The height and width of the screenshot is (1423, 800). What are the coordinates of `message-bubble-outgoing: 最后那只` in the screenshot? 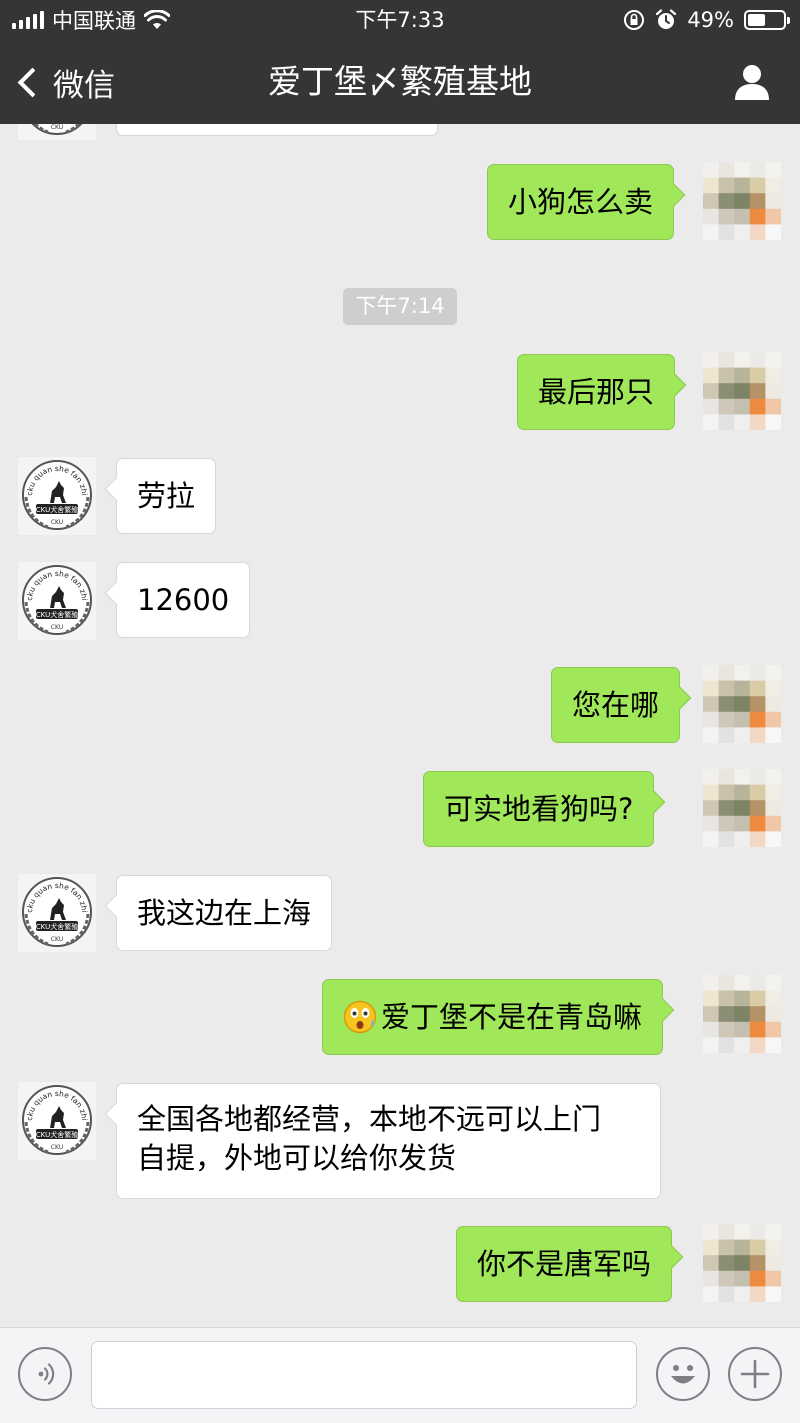 It's located at (596, 392).